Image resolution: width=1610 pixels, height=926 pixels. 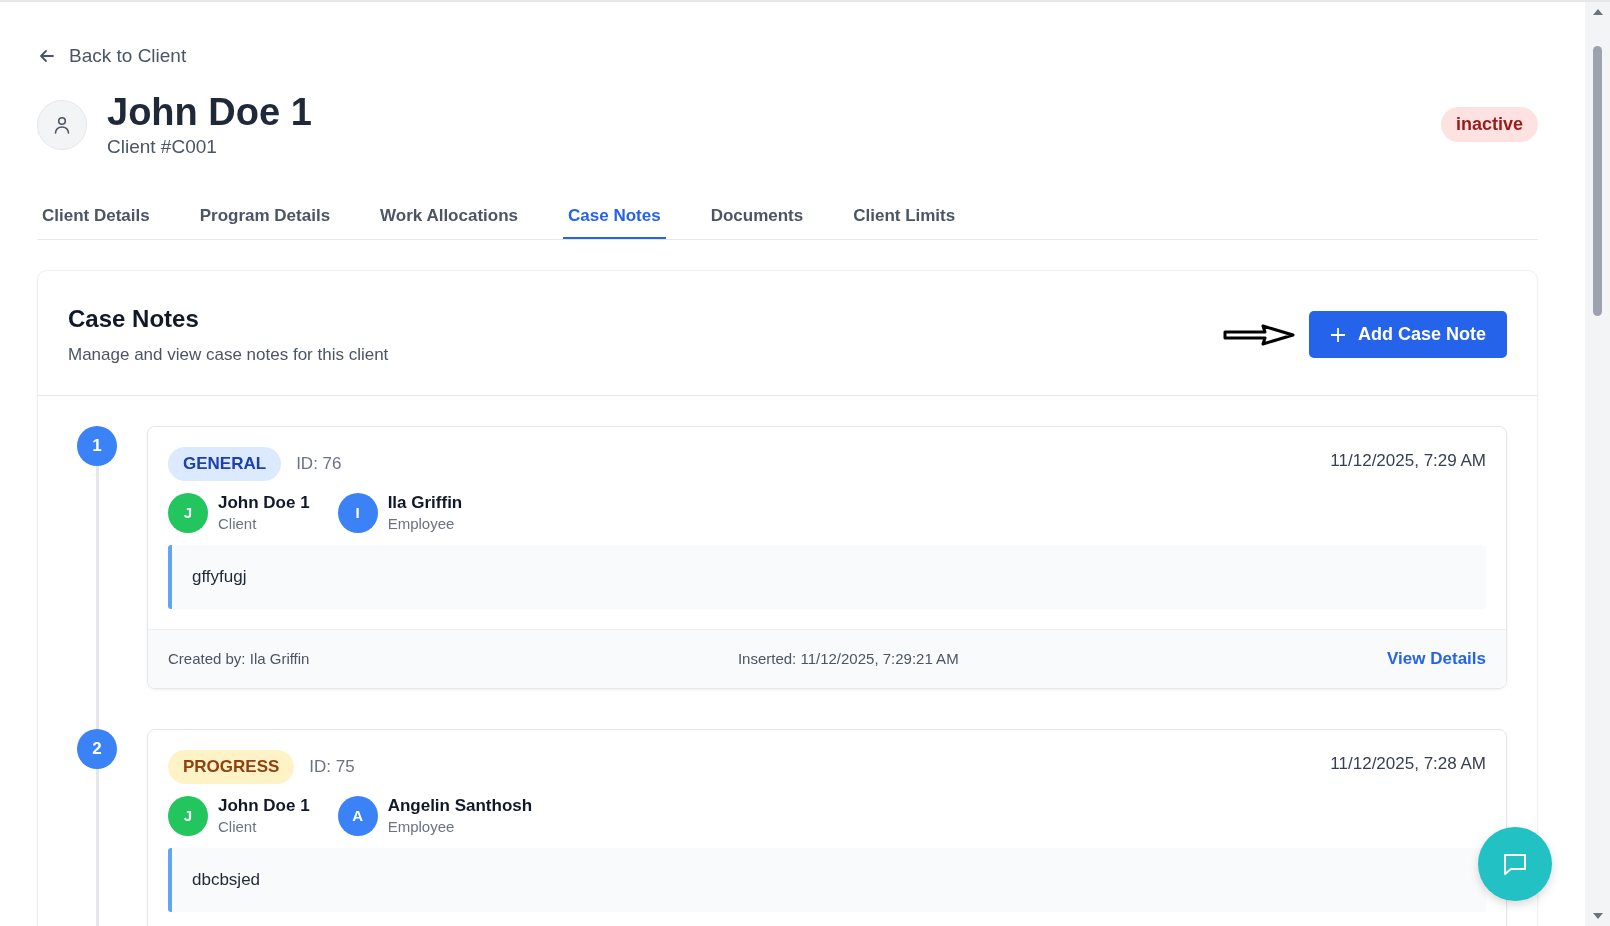 I want to click on person-name: Ila Griffin, so click(x=425, y=503).